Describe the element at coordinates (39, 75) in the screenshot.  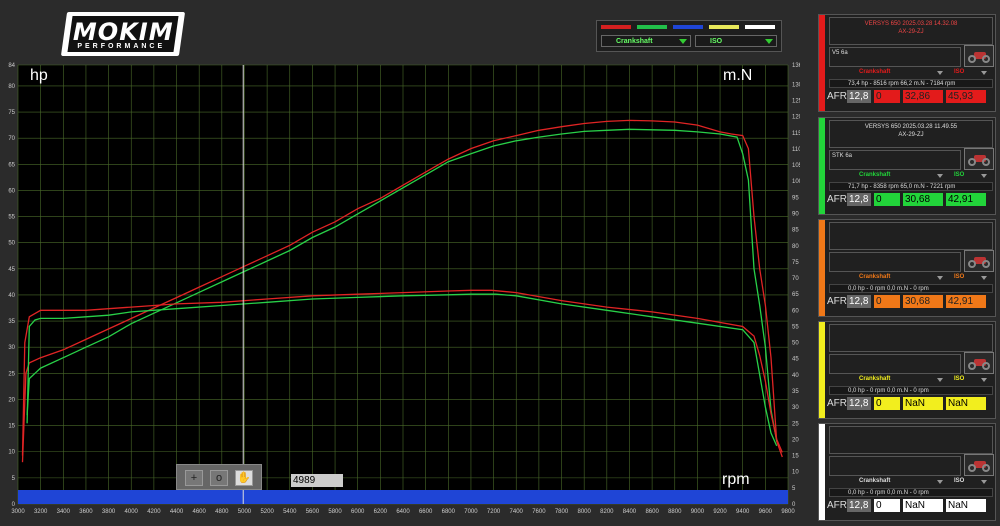
I see `hp-axis-unit: hp` at that location.